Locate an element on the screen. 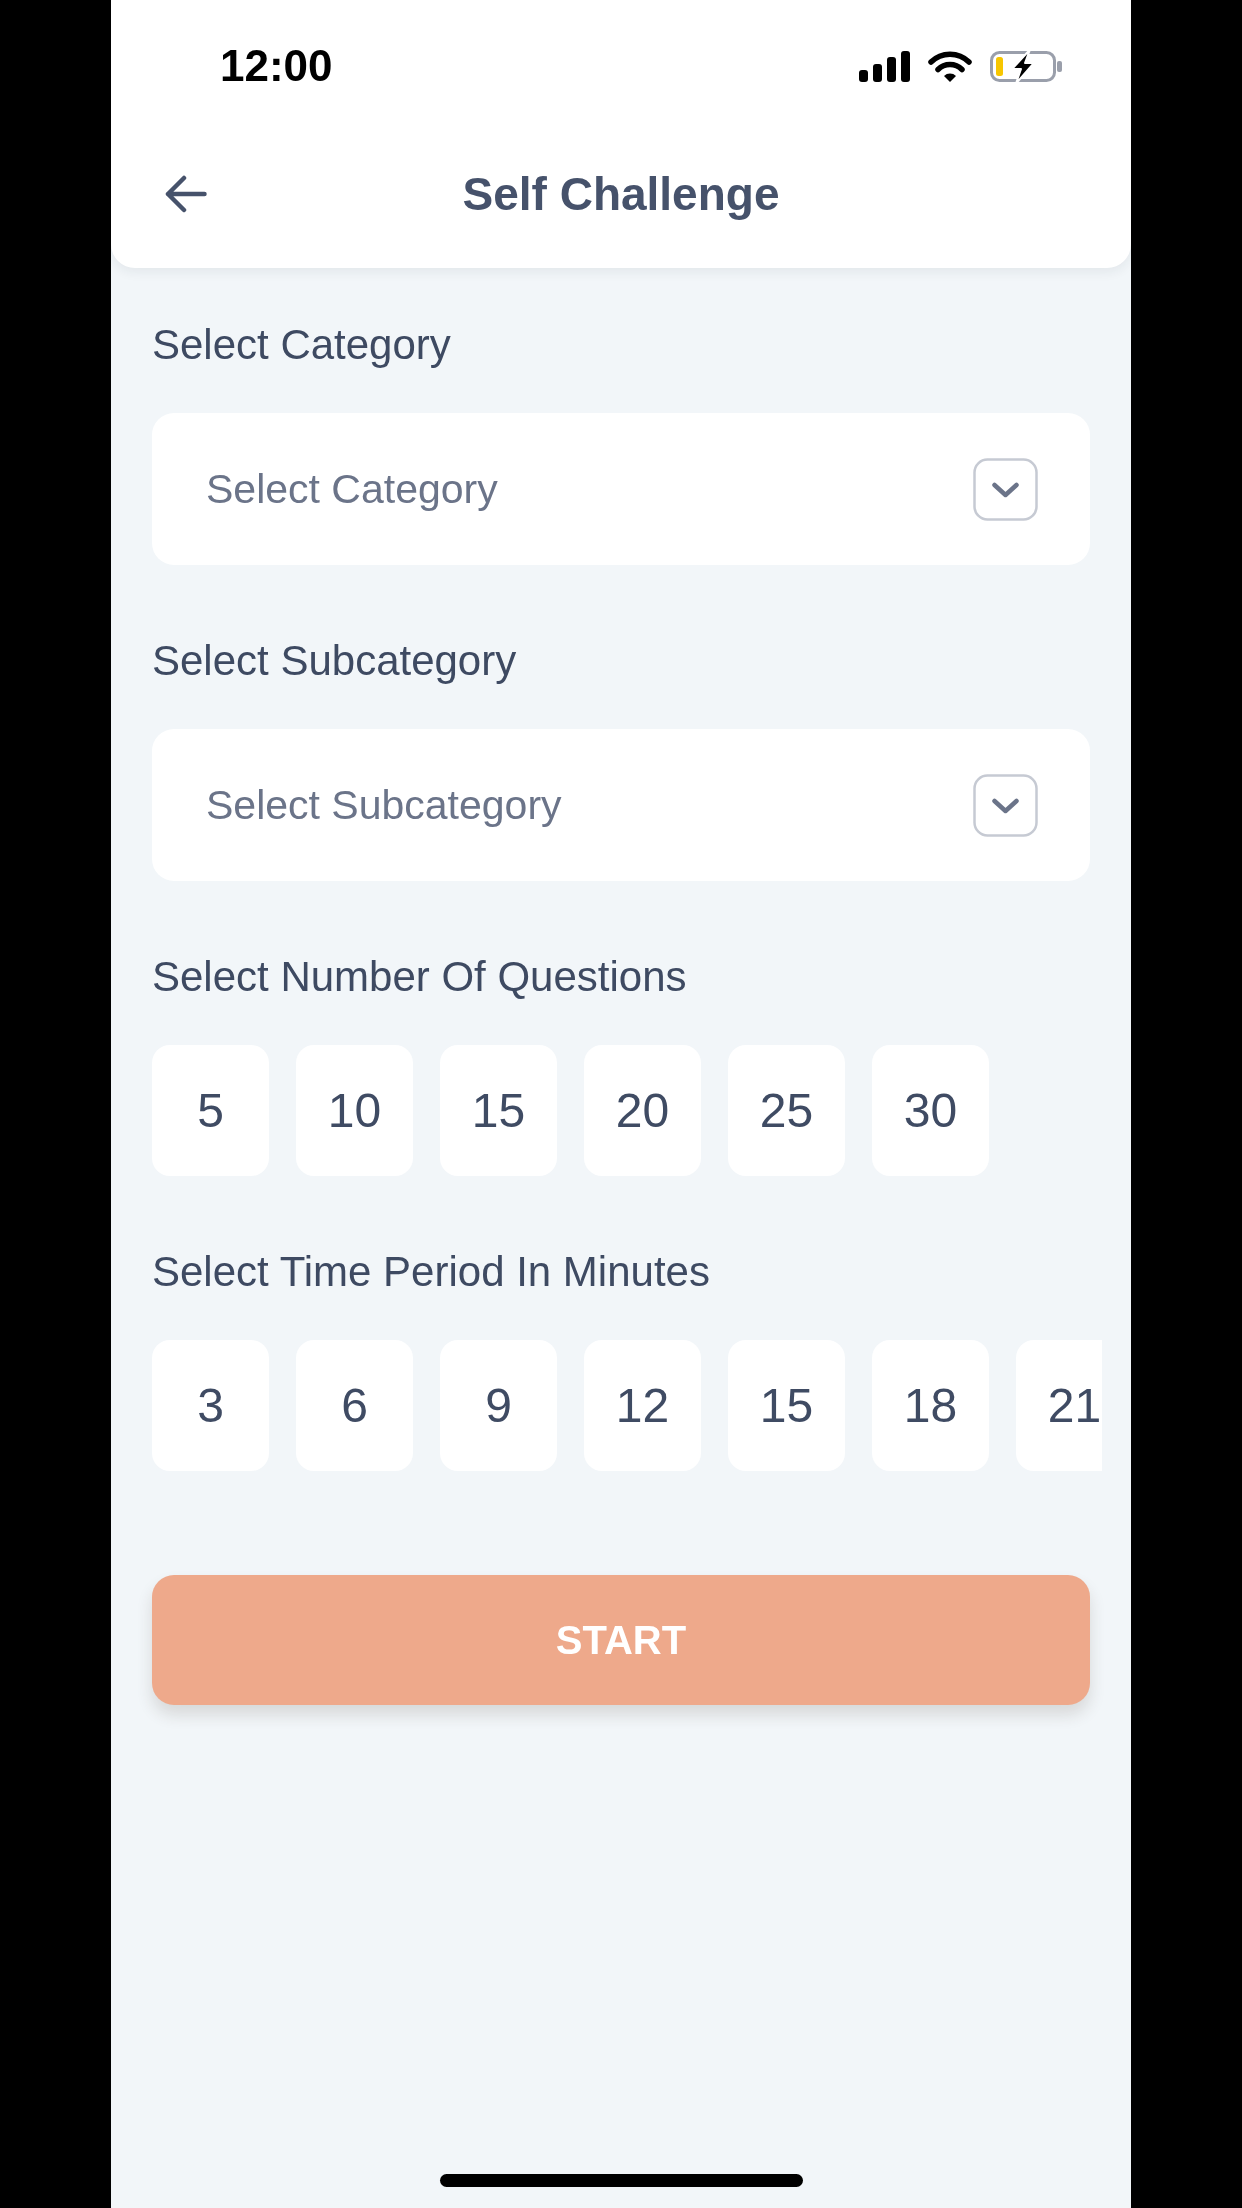 This screenshot has width=1242, height=2208. number-option: 9 is located at coordinates (498, 1405).